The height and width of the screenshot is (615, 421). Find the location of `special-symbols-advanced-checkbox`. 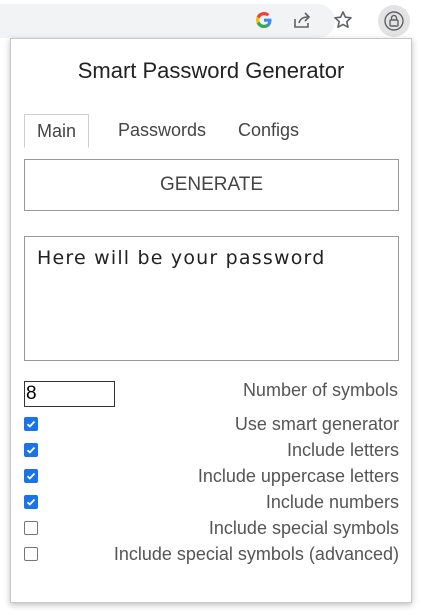

special-symbols-advanced-checkbox is located at coordinates (31, 554).